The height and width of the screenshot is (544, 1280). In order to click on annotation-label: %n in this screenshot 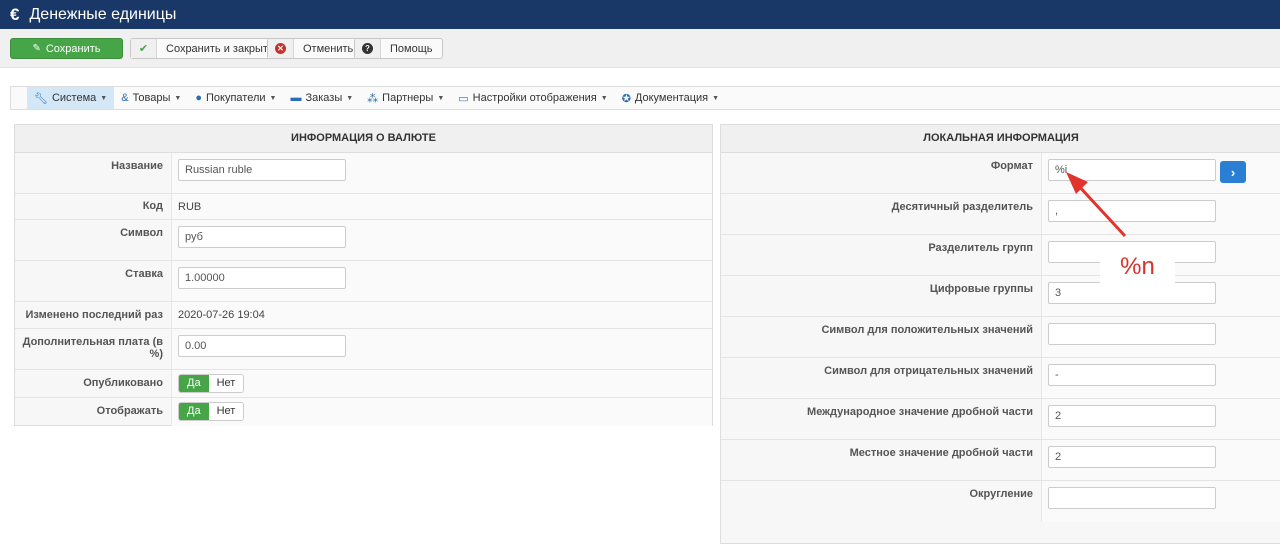, I will do `click(1137, 266)`.